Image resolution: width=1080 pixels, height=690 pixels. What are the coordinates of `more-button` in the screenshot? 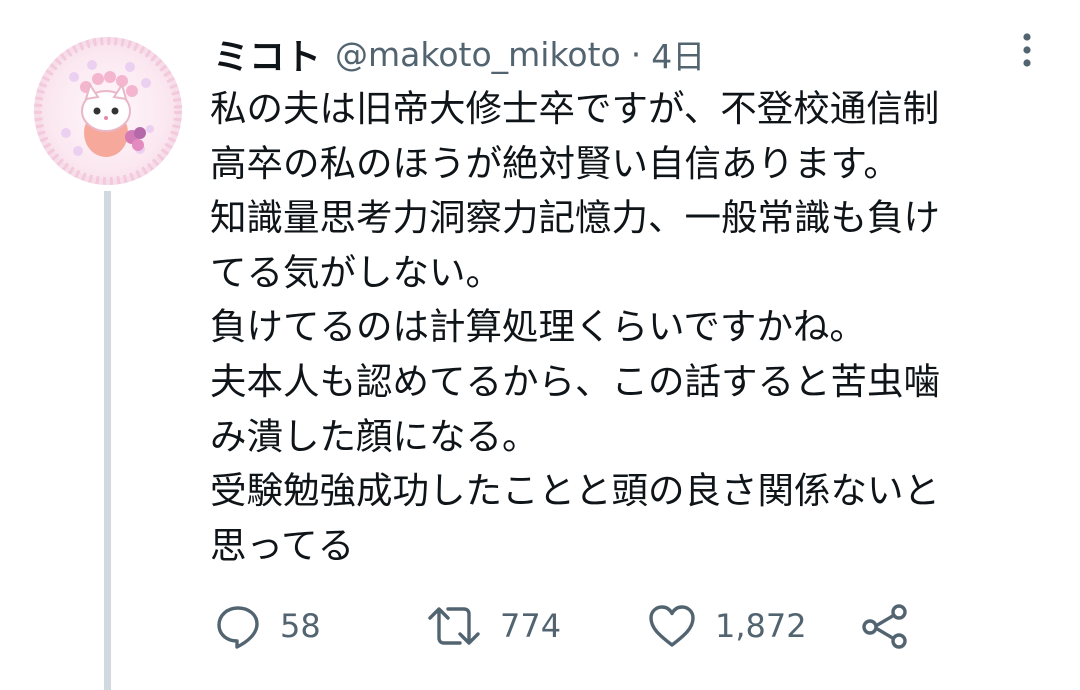 It's located at (1027, 50).